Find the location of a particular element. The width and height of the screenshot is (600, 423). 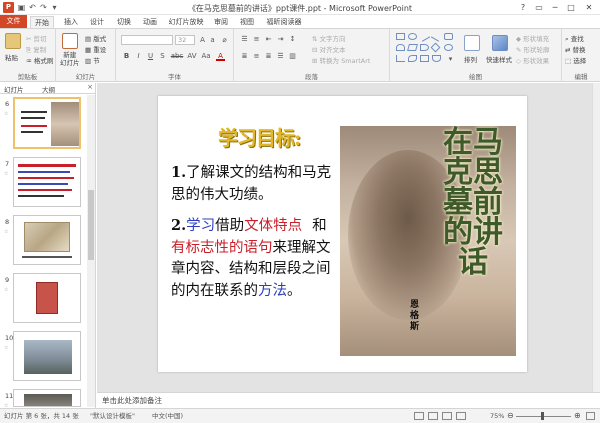

tab-view: 视图 is located at coordinates (247, 22).